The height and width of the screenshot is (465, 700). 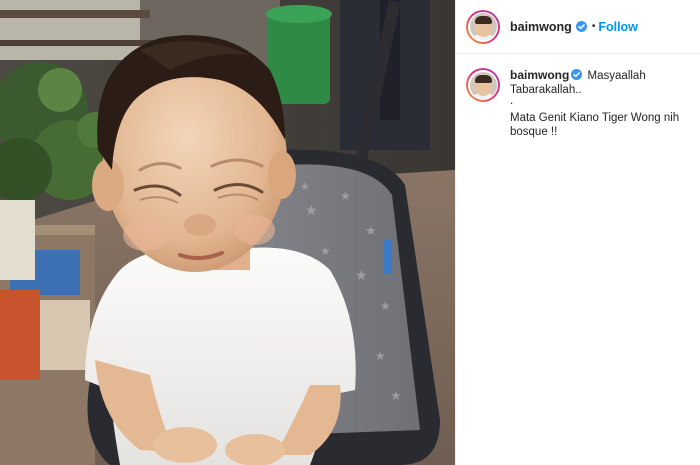 I want to click on caption-line-5: bosque !!, so click(x=534, y=132).